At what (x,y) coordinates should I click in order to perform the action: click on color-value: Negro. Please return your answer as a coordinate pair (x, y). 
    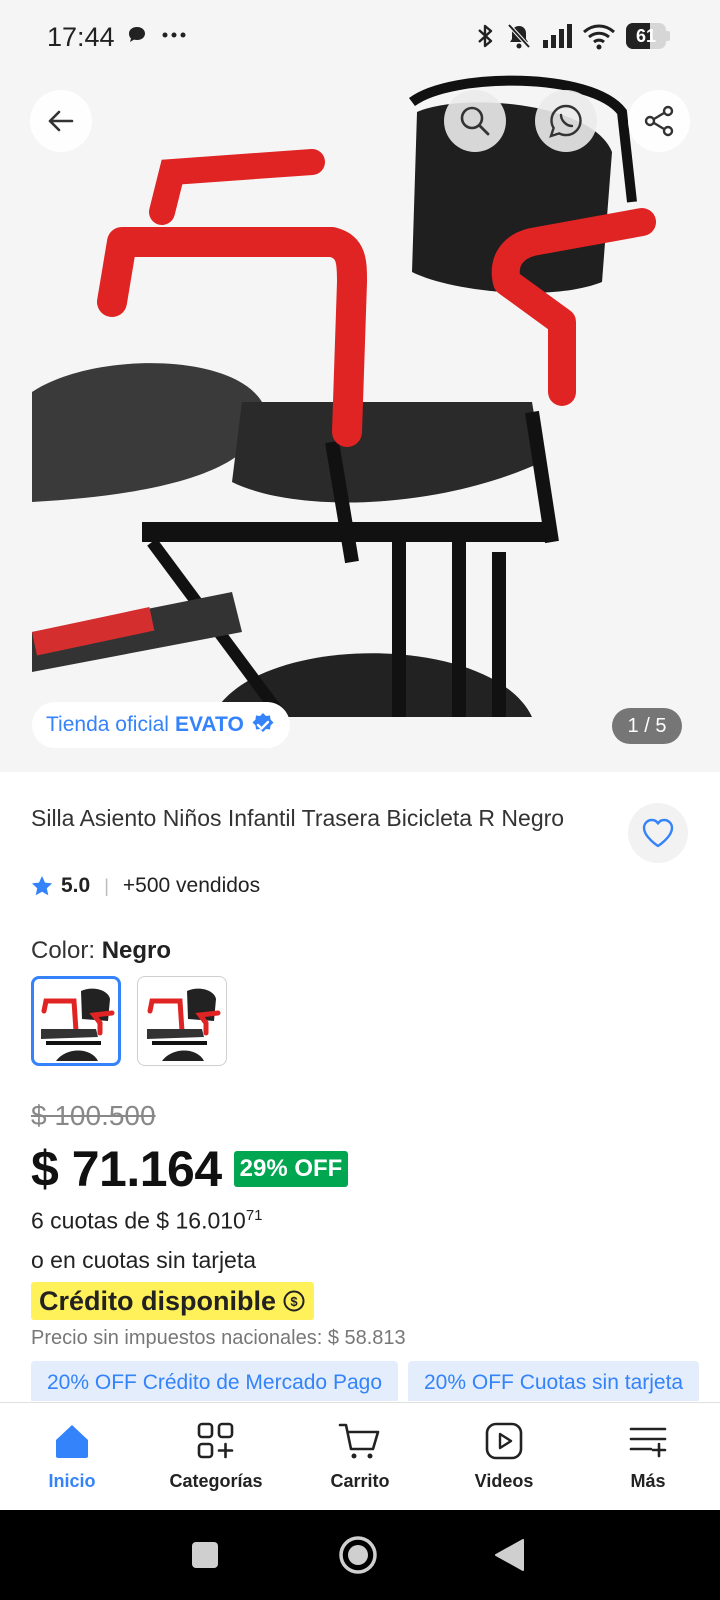
    Looking at the image, I should click on (136, 950).